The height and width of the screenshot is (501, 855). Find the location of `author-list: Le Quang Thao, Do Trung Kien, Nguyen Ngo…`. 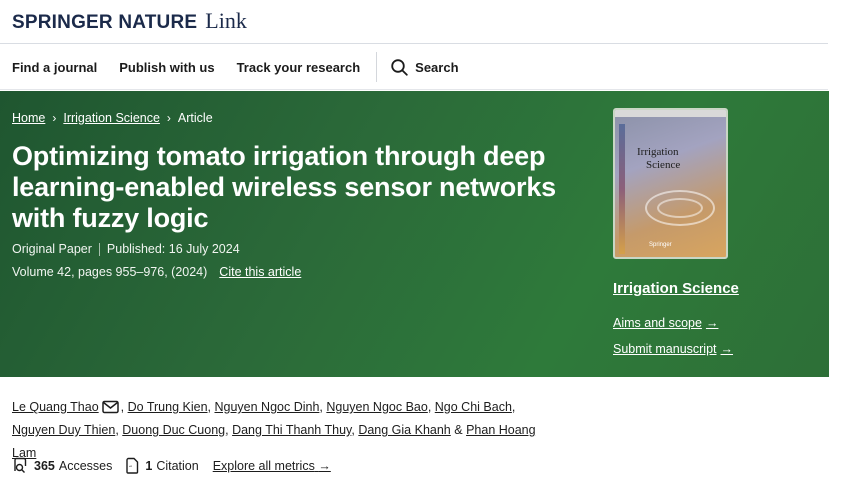

author-list: Le Quang Thao, Do Trung Kien, Nguyen Ngo… is located at coordinates (274, 430).